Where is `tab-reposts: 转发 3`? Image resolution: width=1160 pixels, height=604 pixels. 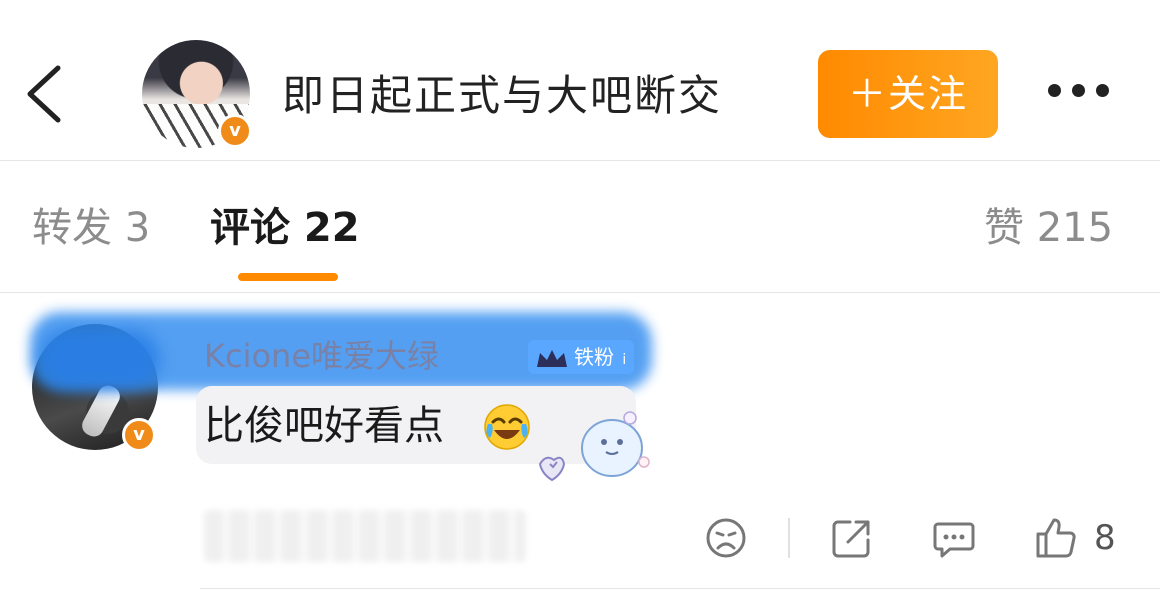
tab-reposts: 转发 3 is located at coordinates (91, 228).